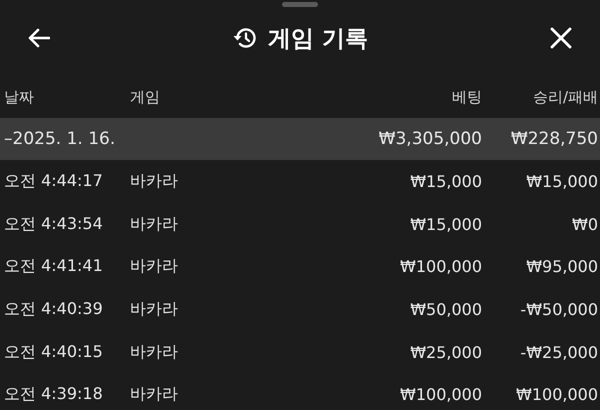 This screenshot has height=410, width=600. I want to click on window-title: 게임 기록, so click(318, 39).